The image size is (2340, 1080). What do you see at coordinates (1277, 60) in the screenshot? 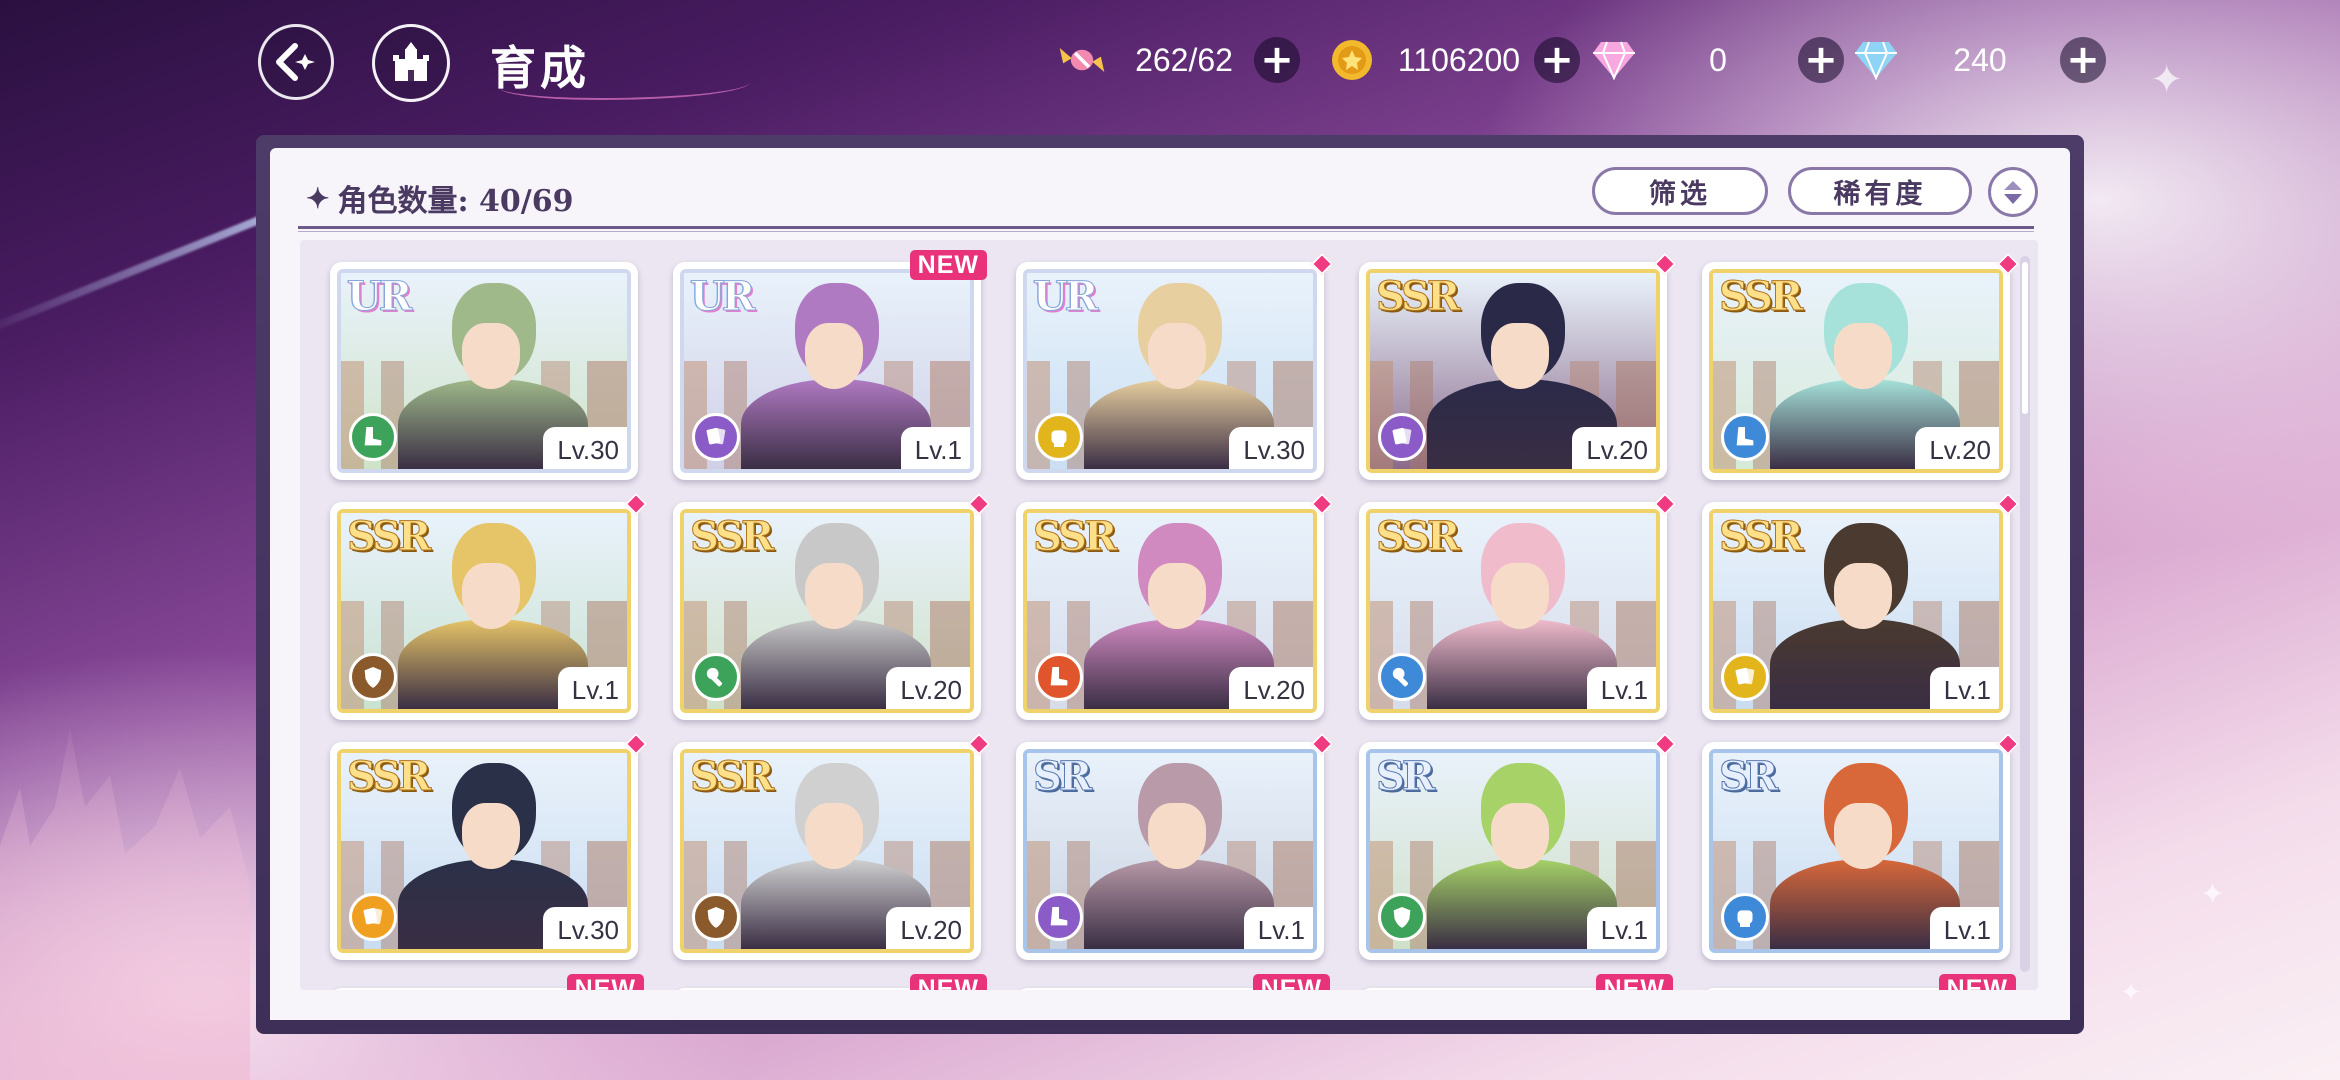
I see `add-candy-button: +` at bounding box center [1277, 60].